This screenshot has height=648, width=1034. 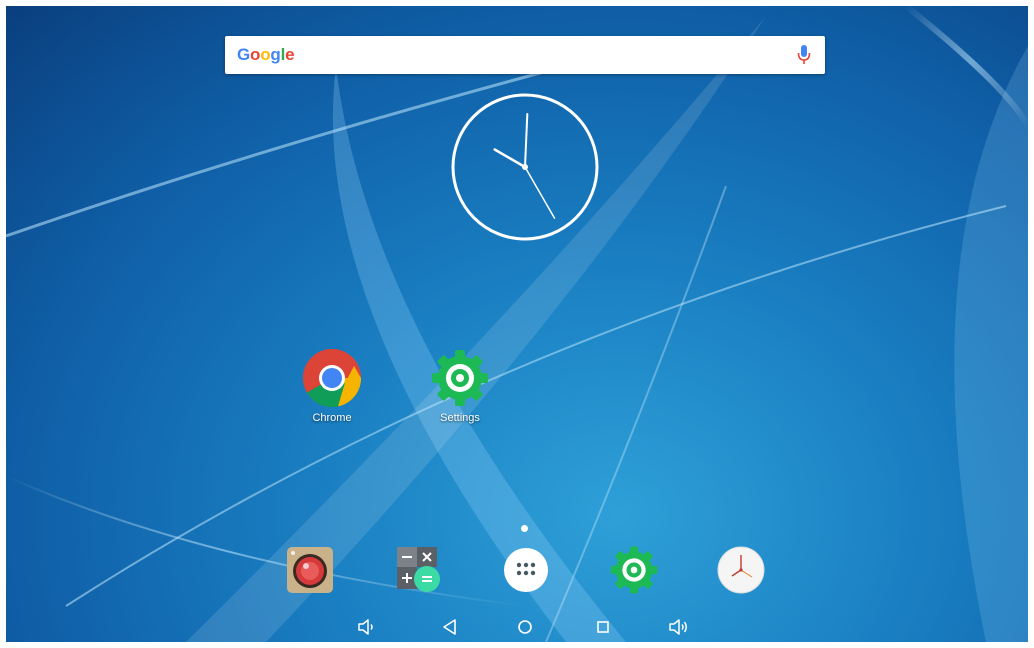 What do you see at coordinates (460, 418) in the screenshot?
I see `app-settings-label: Settings` at bounding box center [460, 418].